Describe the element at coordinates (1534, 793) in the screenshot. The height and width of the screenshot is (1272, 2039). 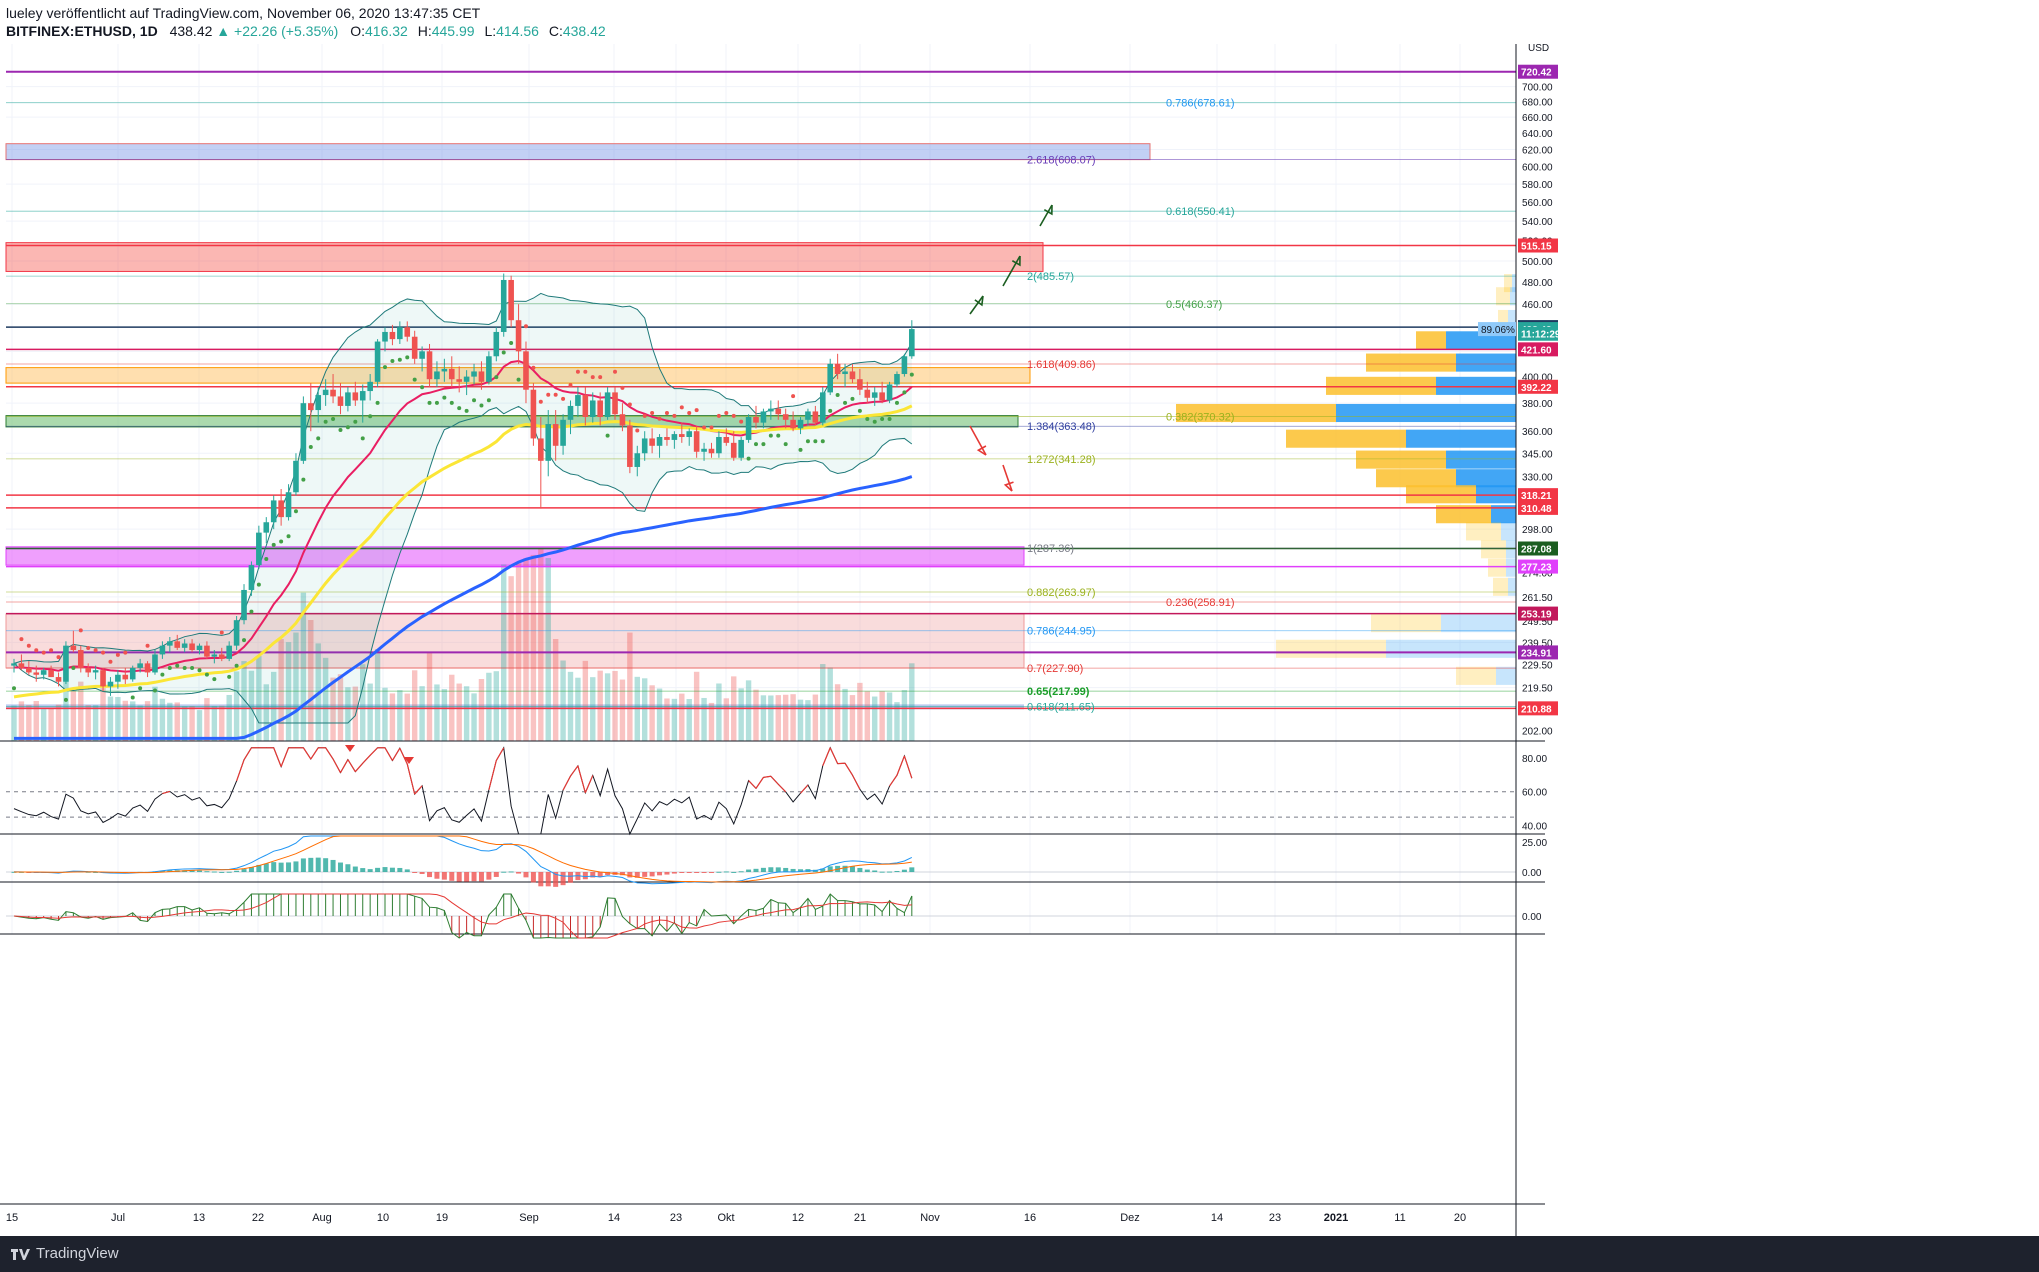
I see `rsi-level-label: 60.00` at that location.